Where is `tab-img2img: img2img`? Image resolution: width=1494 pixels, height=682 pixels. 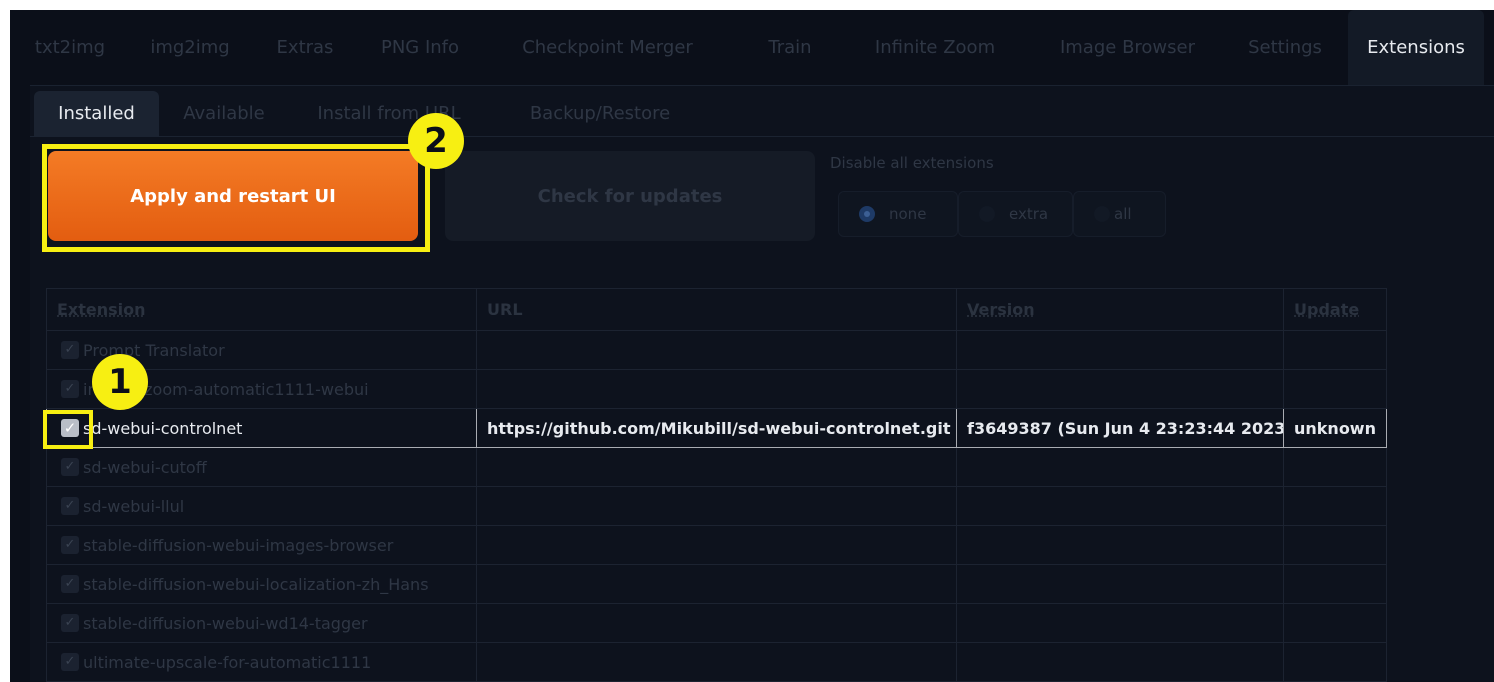 tab-img2img: img2img is located at coordinates (190, 47).